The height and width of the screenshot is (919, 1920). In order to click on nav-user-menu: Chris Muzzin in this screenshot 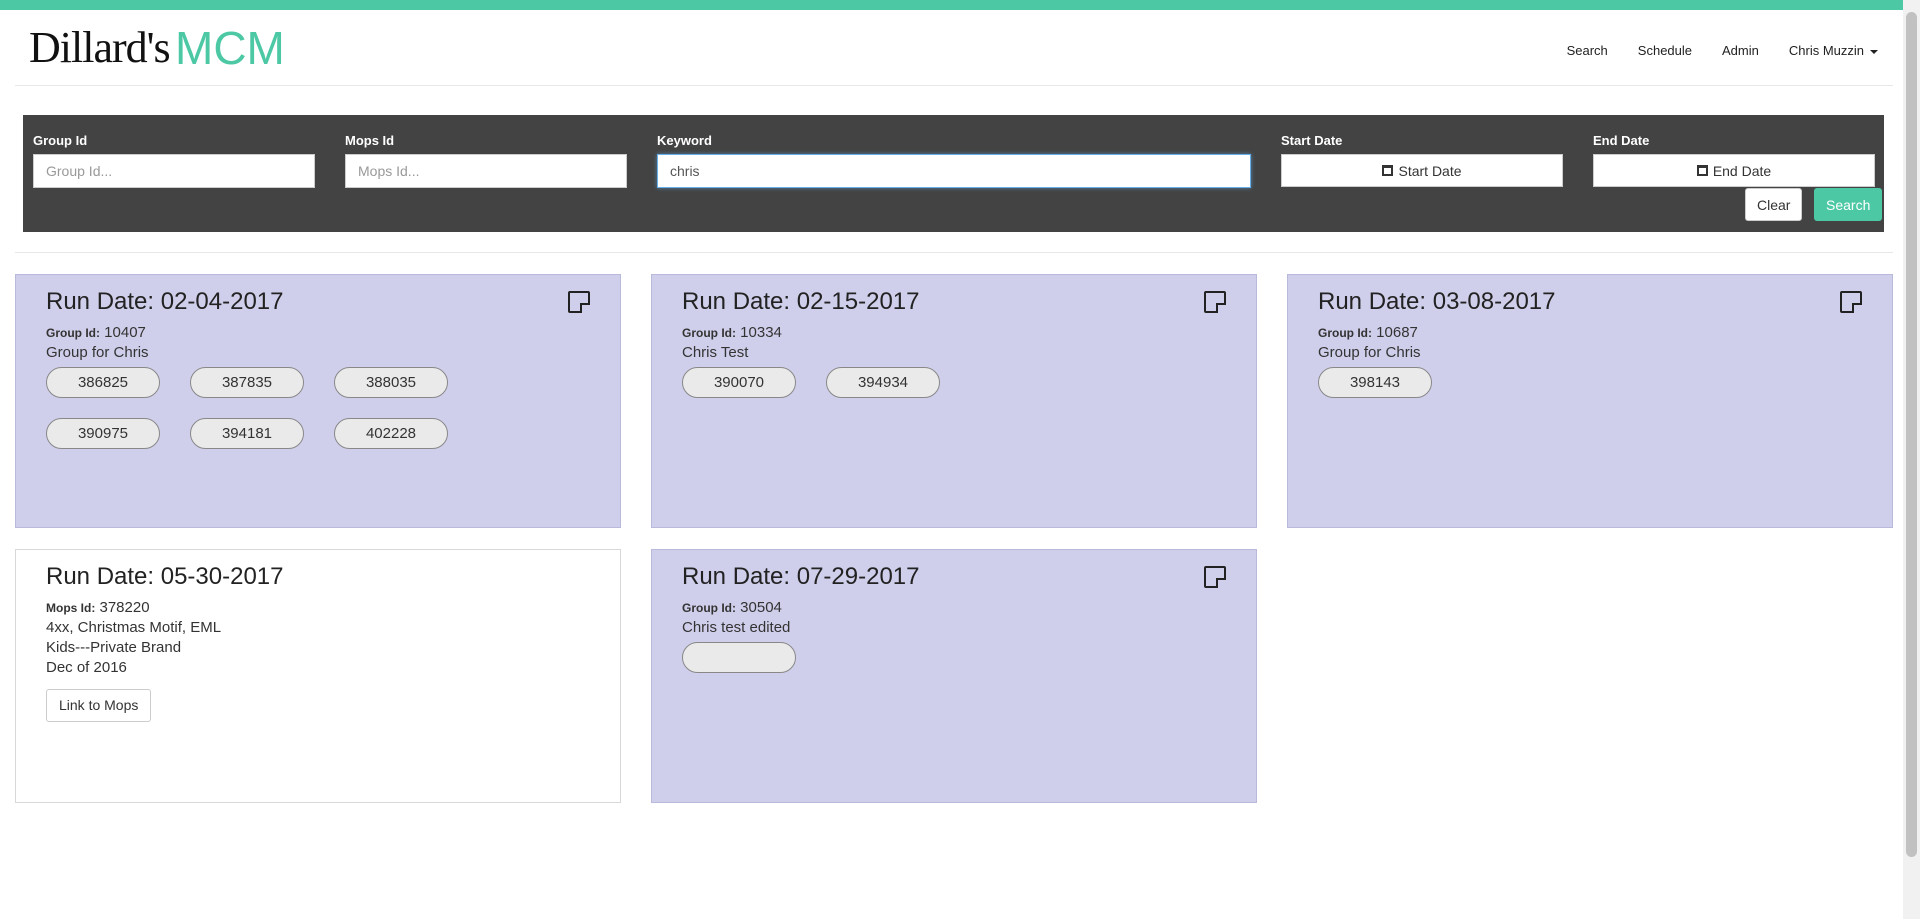, I will do `click(1833, 50)`.